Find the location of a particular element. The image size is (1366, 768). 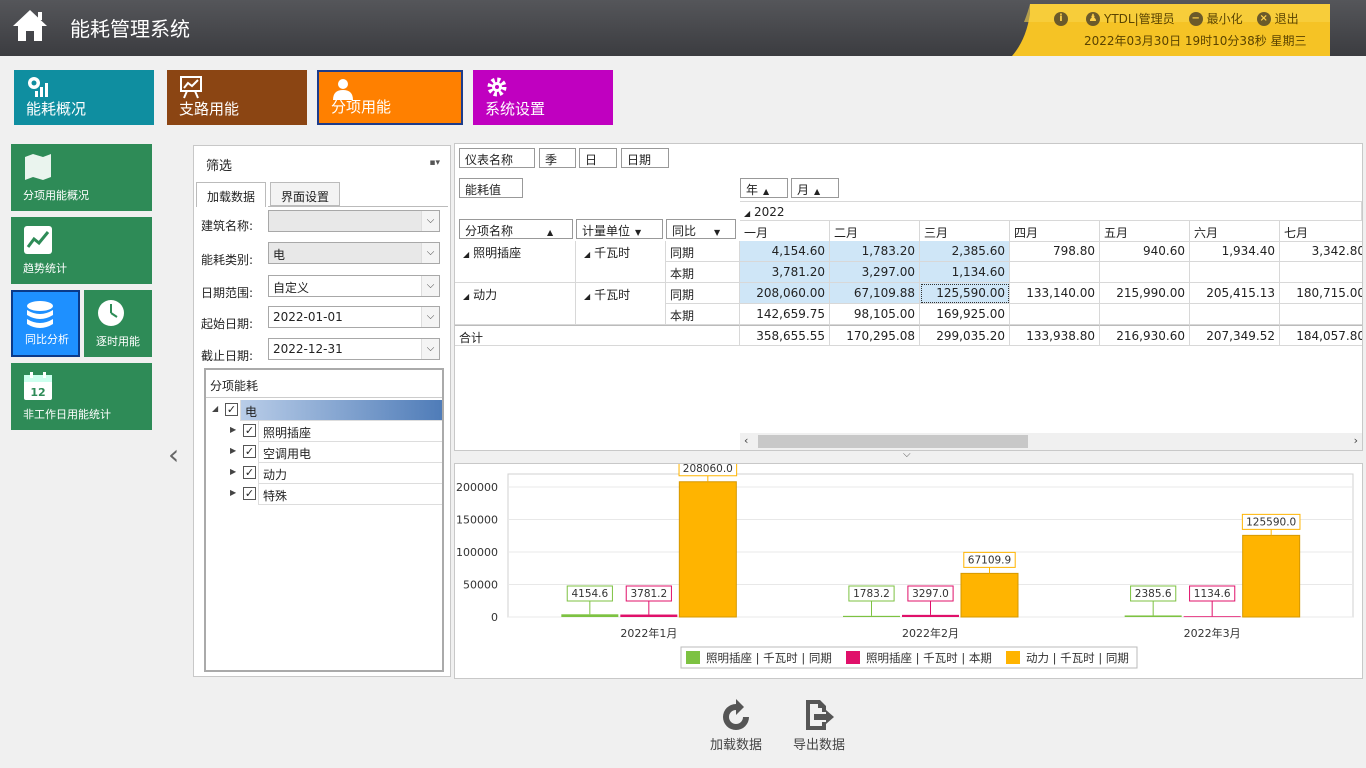

pin-icon: ▪▾ is located at coordinates (434, 163).